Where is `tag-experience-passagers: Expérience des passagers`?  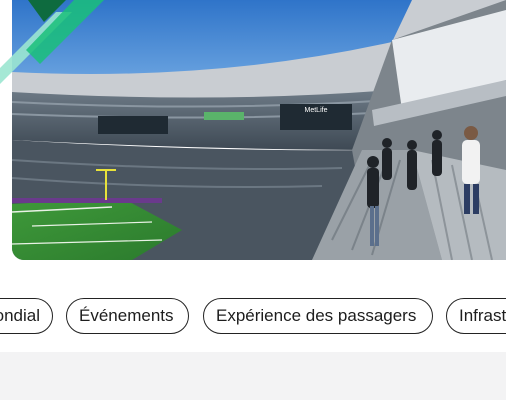 tag-experience-passagers: Expérience des passagers is located at coordinates (318, 316).